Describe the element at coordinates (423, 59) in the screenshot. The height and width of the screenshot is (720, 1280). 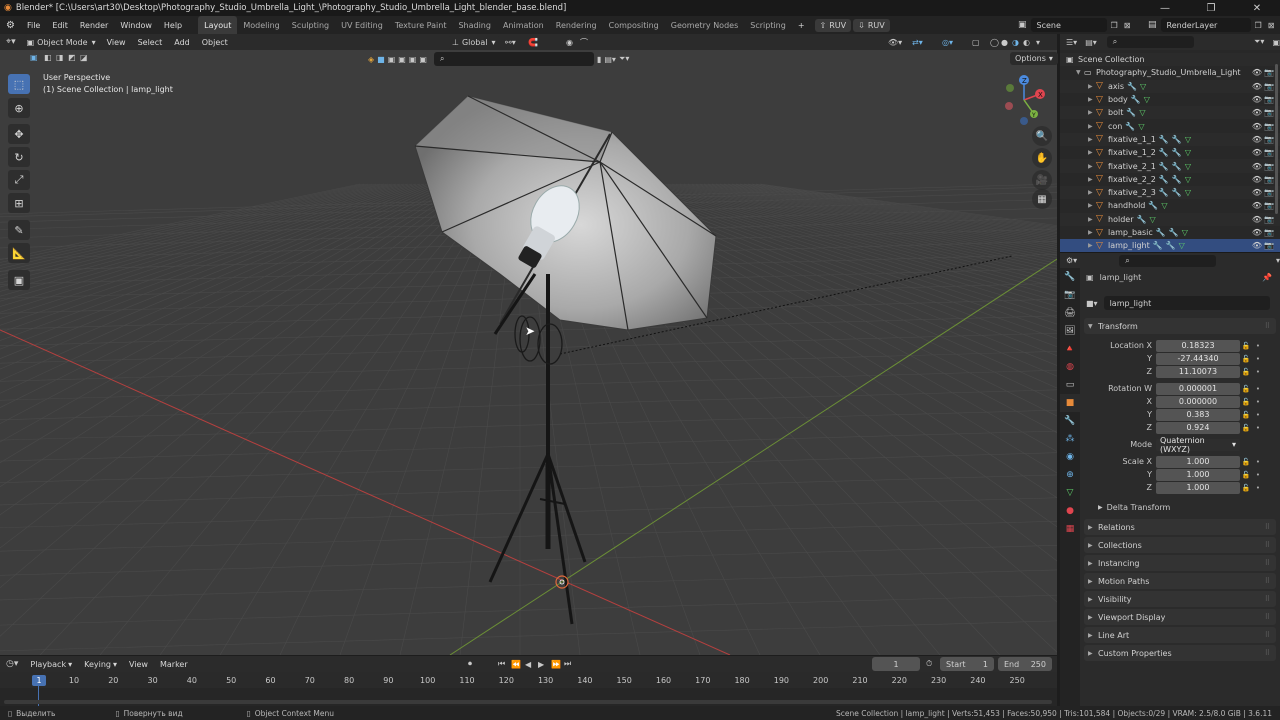
I see `filter-other-icon: ▣` at that location.